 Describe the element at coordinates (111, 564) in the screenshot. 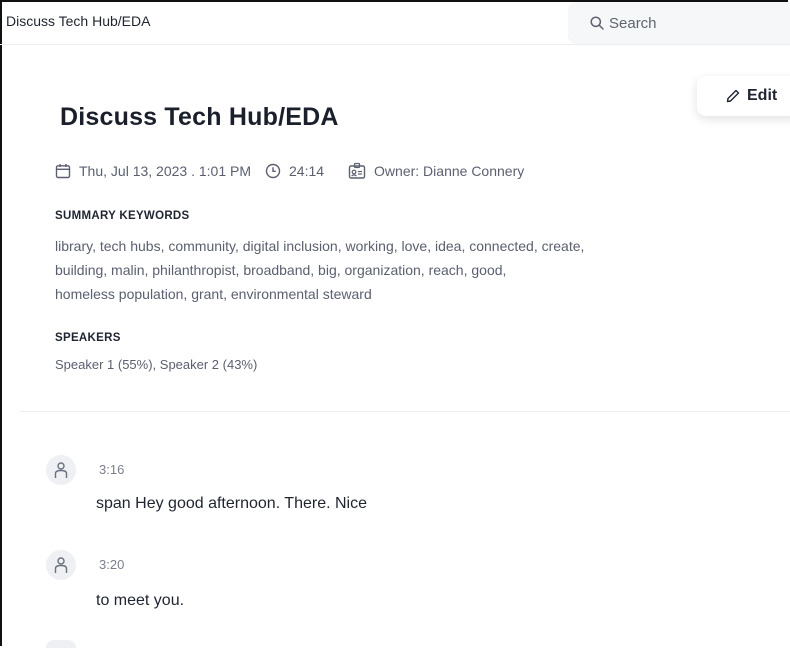

I see `transcript-timestamp: 3:20` at that location.